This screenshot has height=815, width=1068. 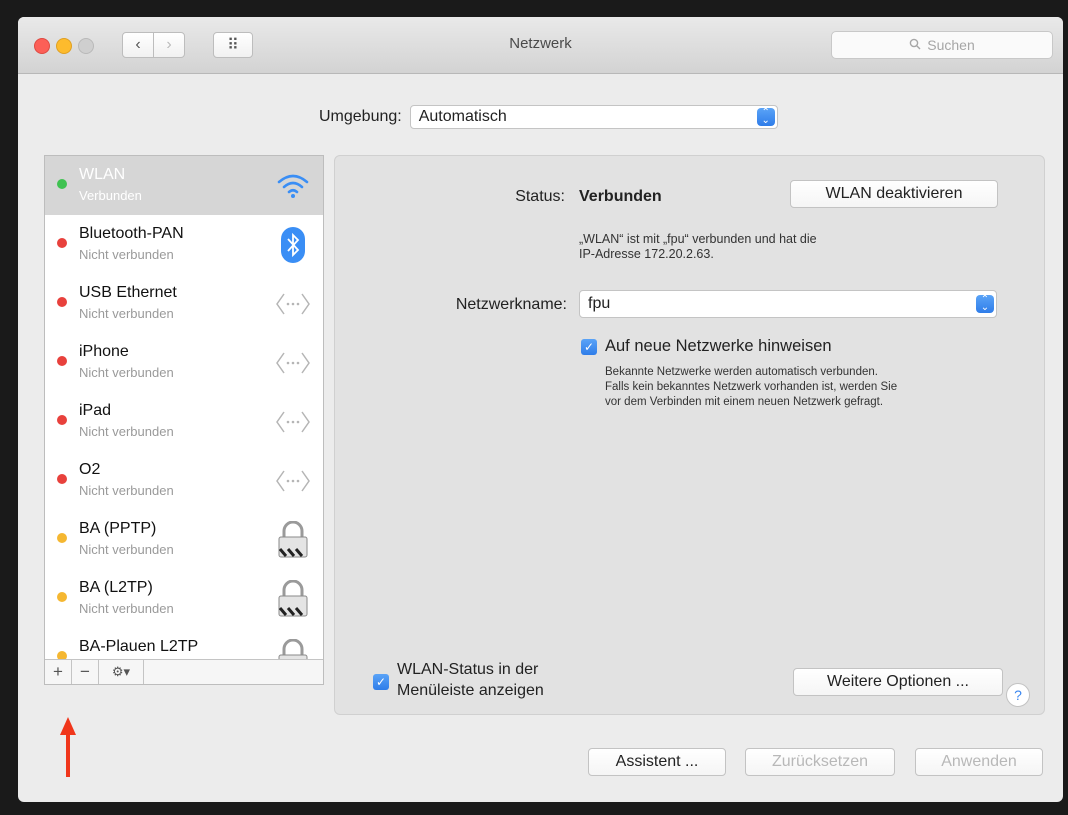 I want to click on minus-icon: −, so click(x=85, y=671).